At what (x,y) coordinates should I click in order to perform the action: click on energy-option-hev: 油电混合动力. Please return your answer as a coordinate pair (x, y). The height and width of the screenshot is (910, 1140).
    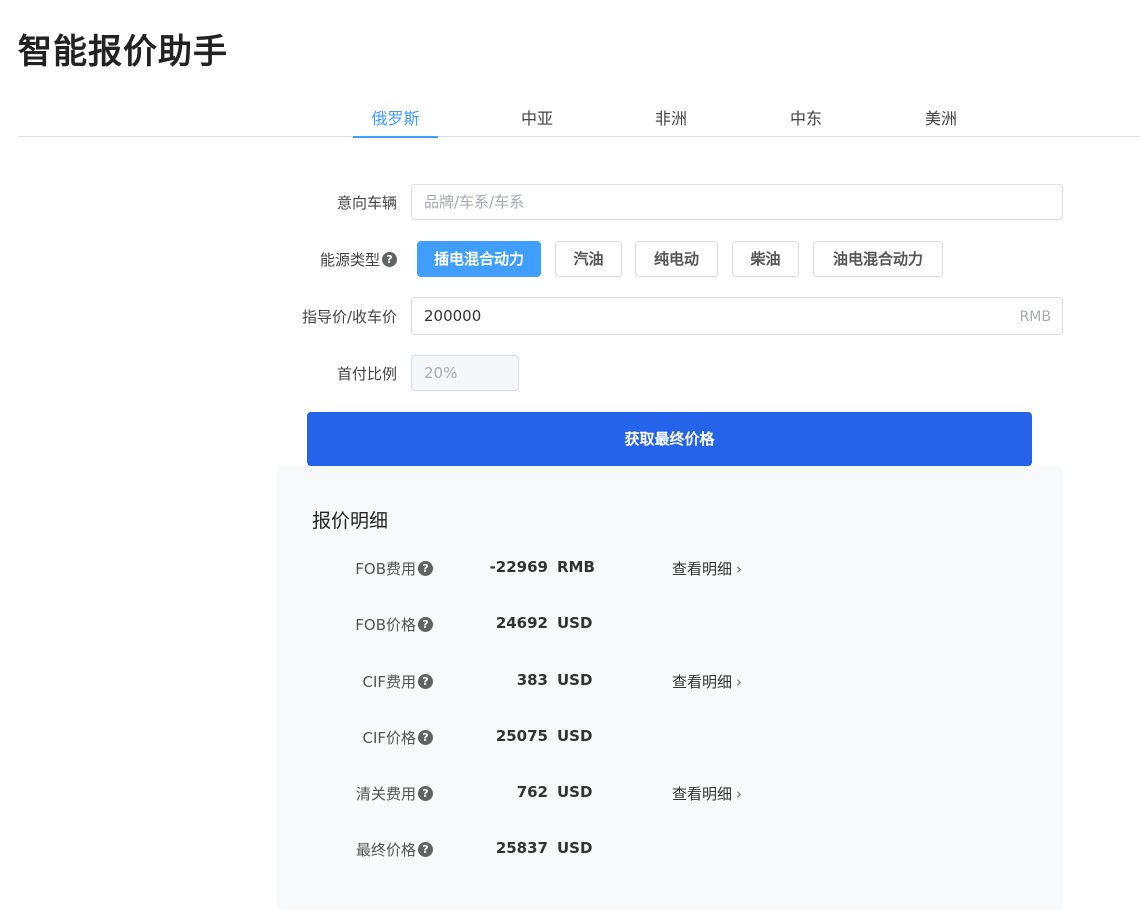
    Looking at the image, I should click on (878, 259).